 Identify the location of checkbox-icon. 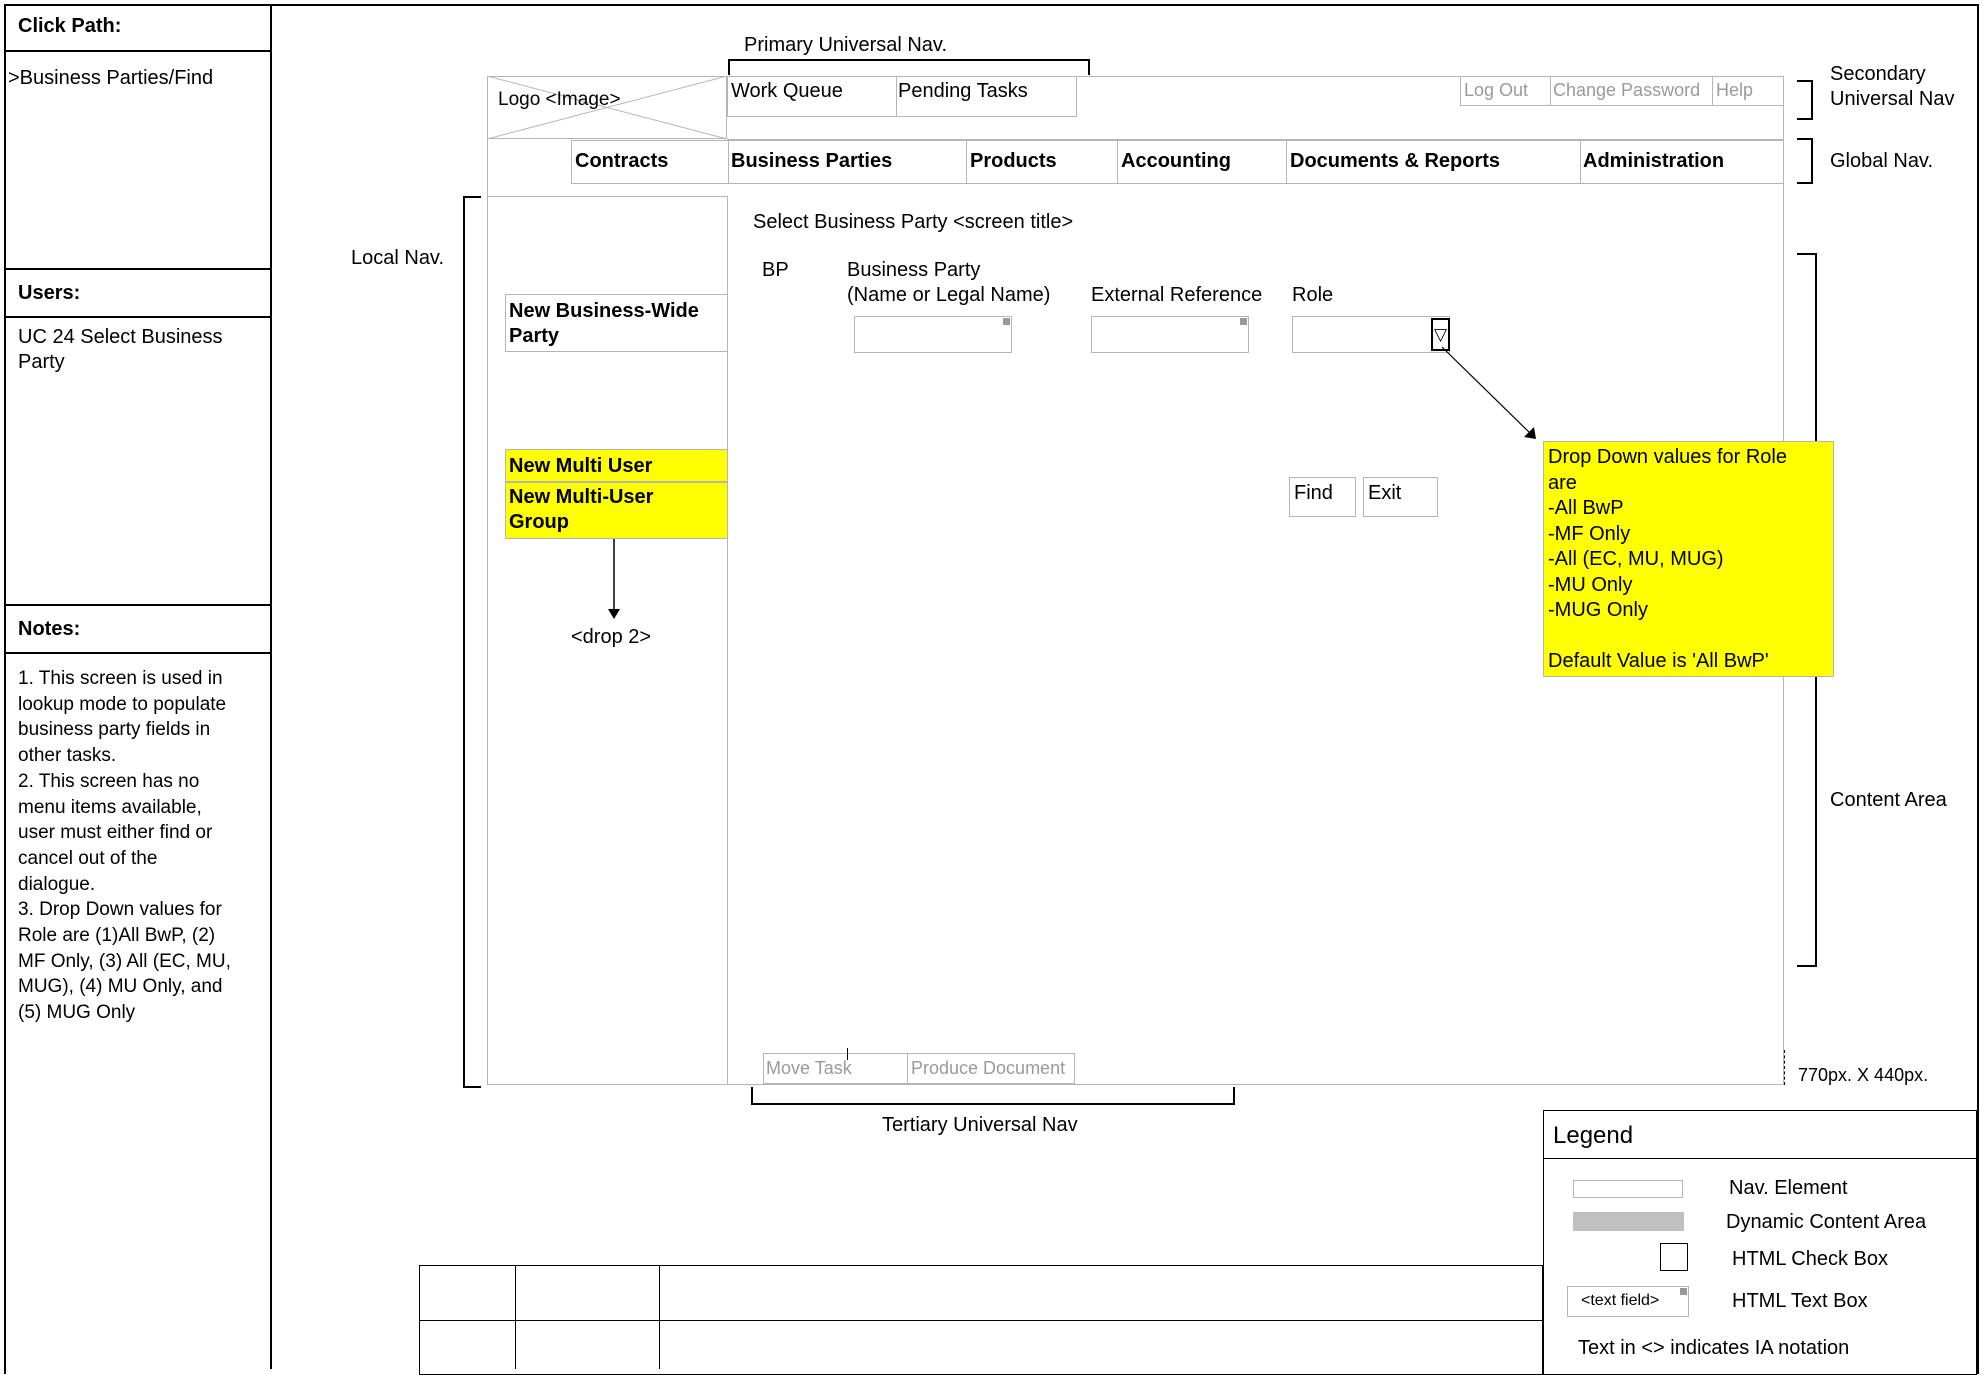
(1674, 1257).